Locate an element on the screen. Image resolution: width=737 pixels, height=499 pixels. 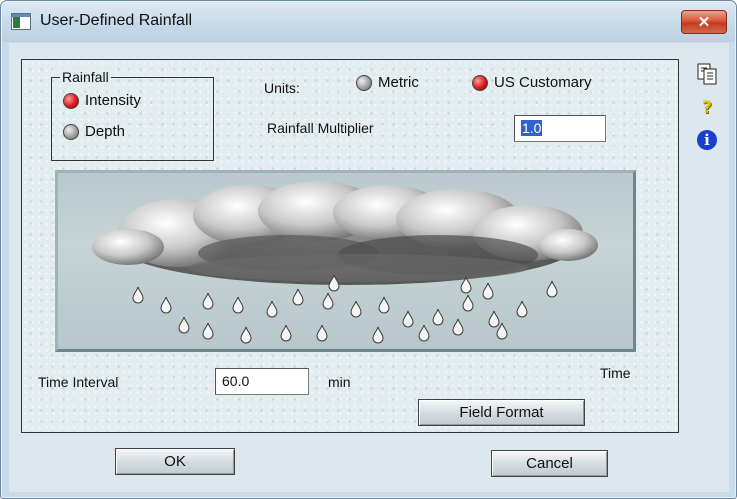
side-toolbar: ? i is located at coordinates (709, 246).